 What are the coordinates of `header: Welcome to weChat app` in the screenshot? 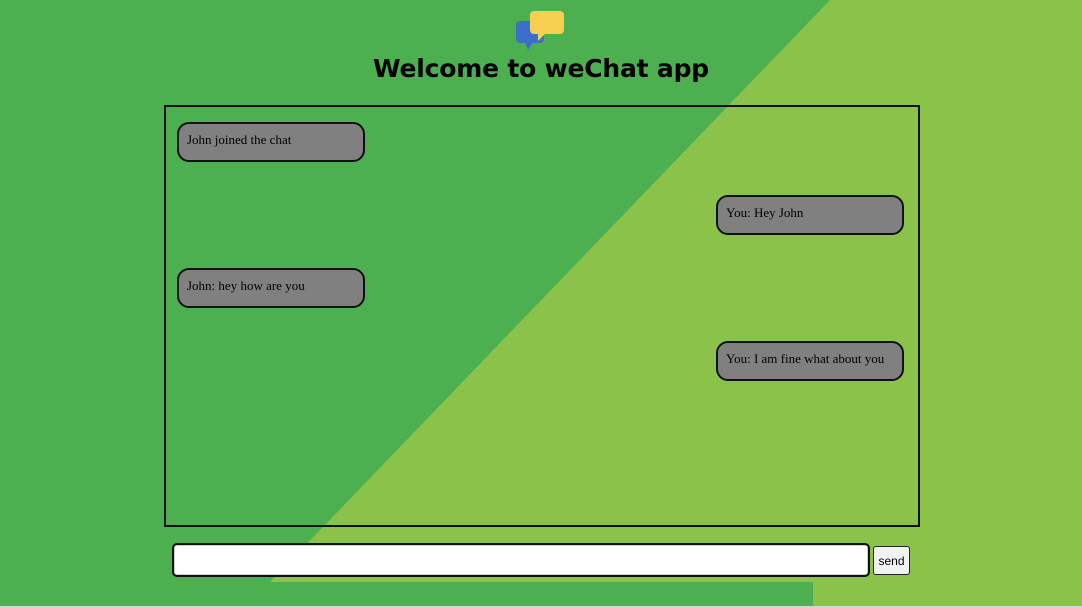 It's located at (541, 45).